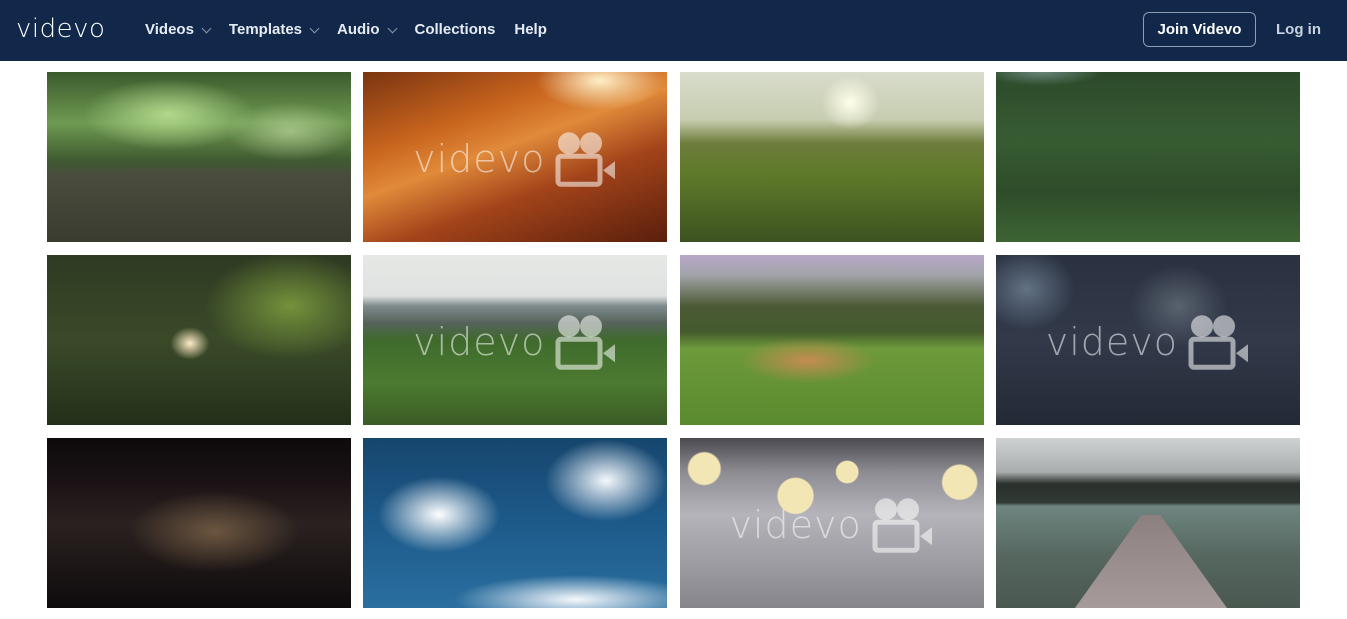 This screenshot has height=619, width=1347. I want to click on nav-templates-label: Templates, so click(265, 29).